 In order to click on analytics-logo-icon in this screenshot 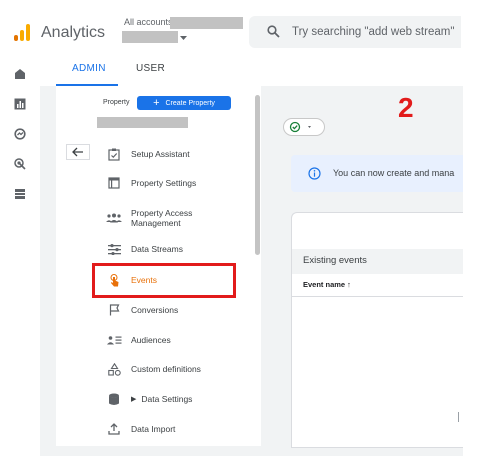, I will do `click(22, 33)`.